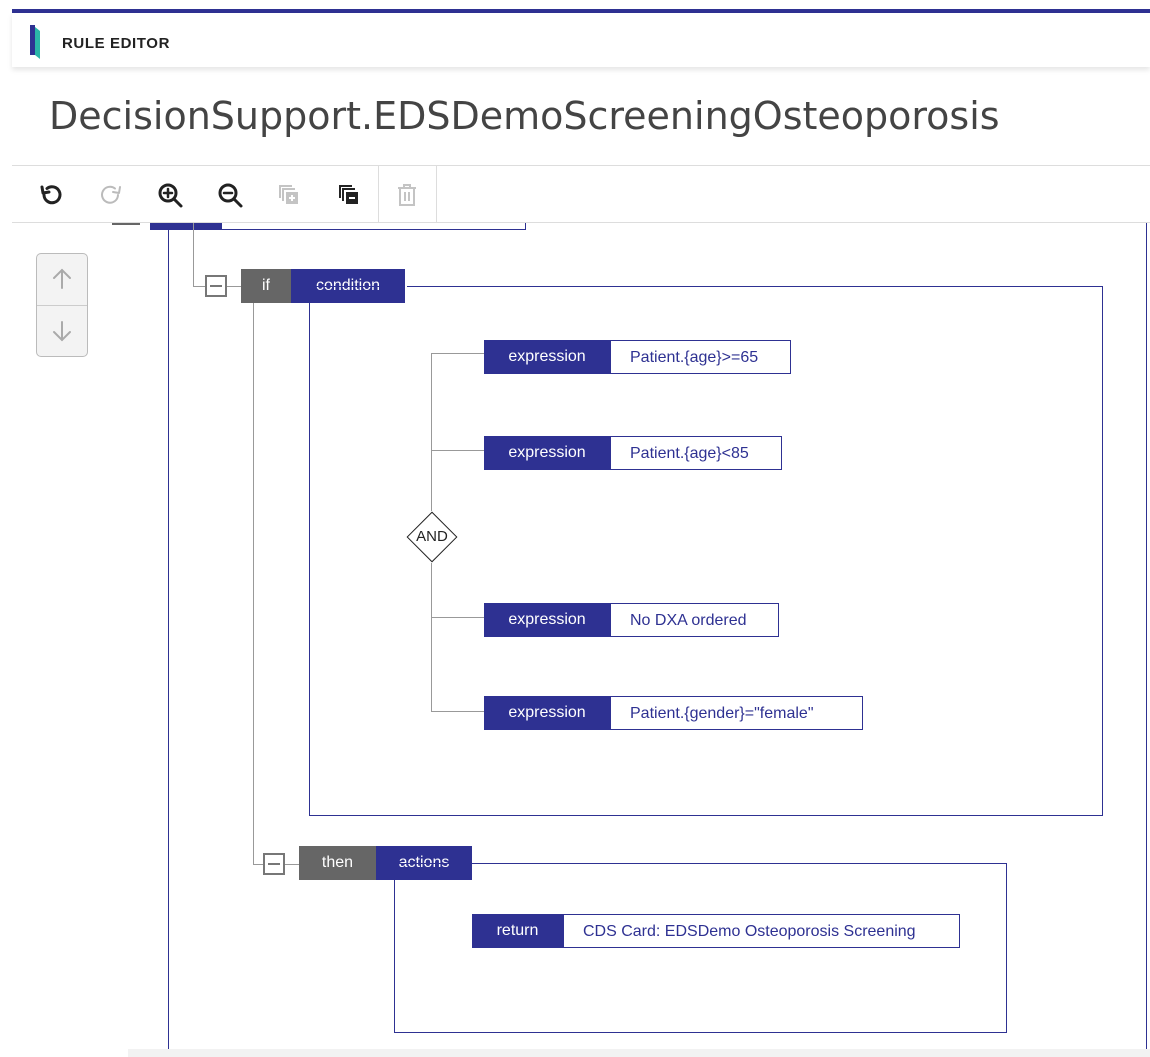  Describe the element at coordinates (432, 536) in the screenshot. I see `and-operator-label: AND` at that location.